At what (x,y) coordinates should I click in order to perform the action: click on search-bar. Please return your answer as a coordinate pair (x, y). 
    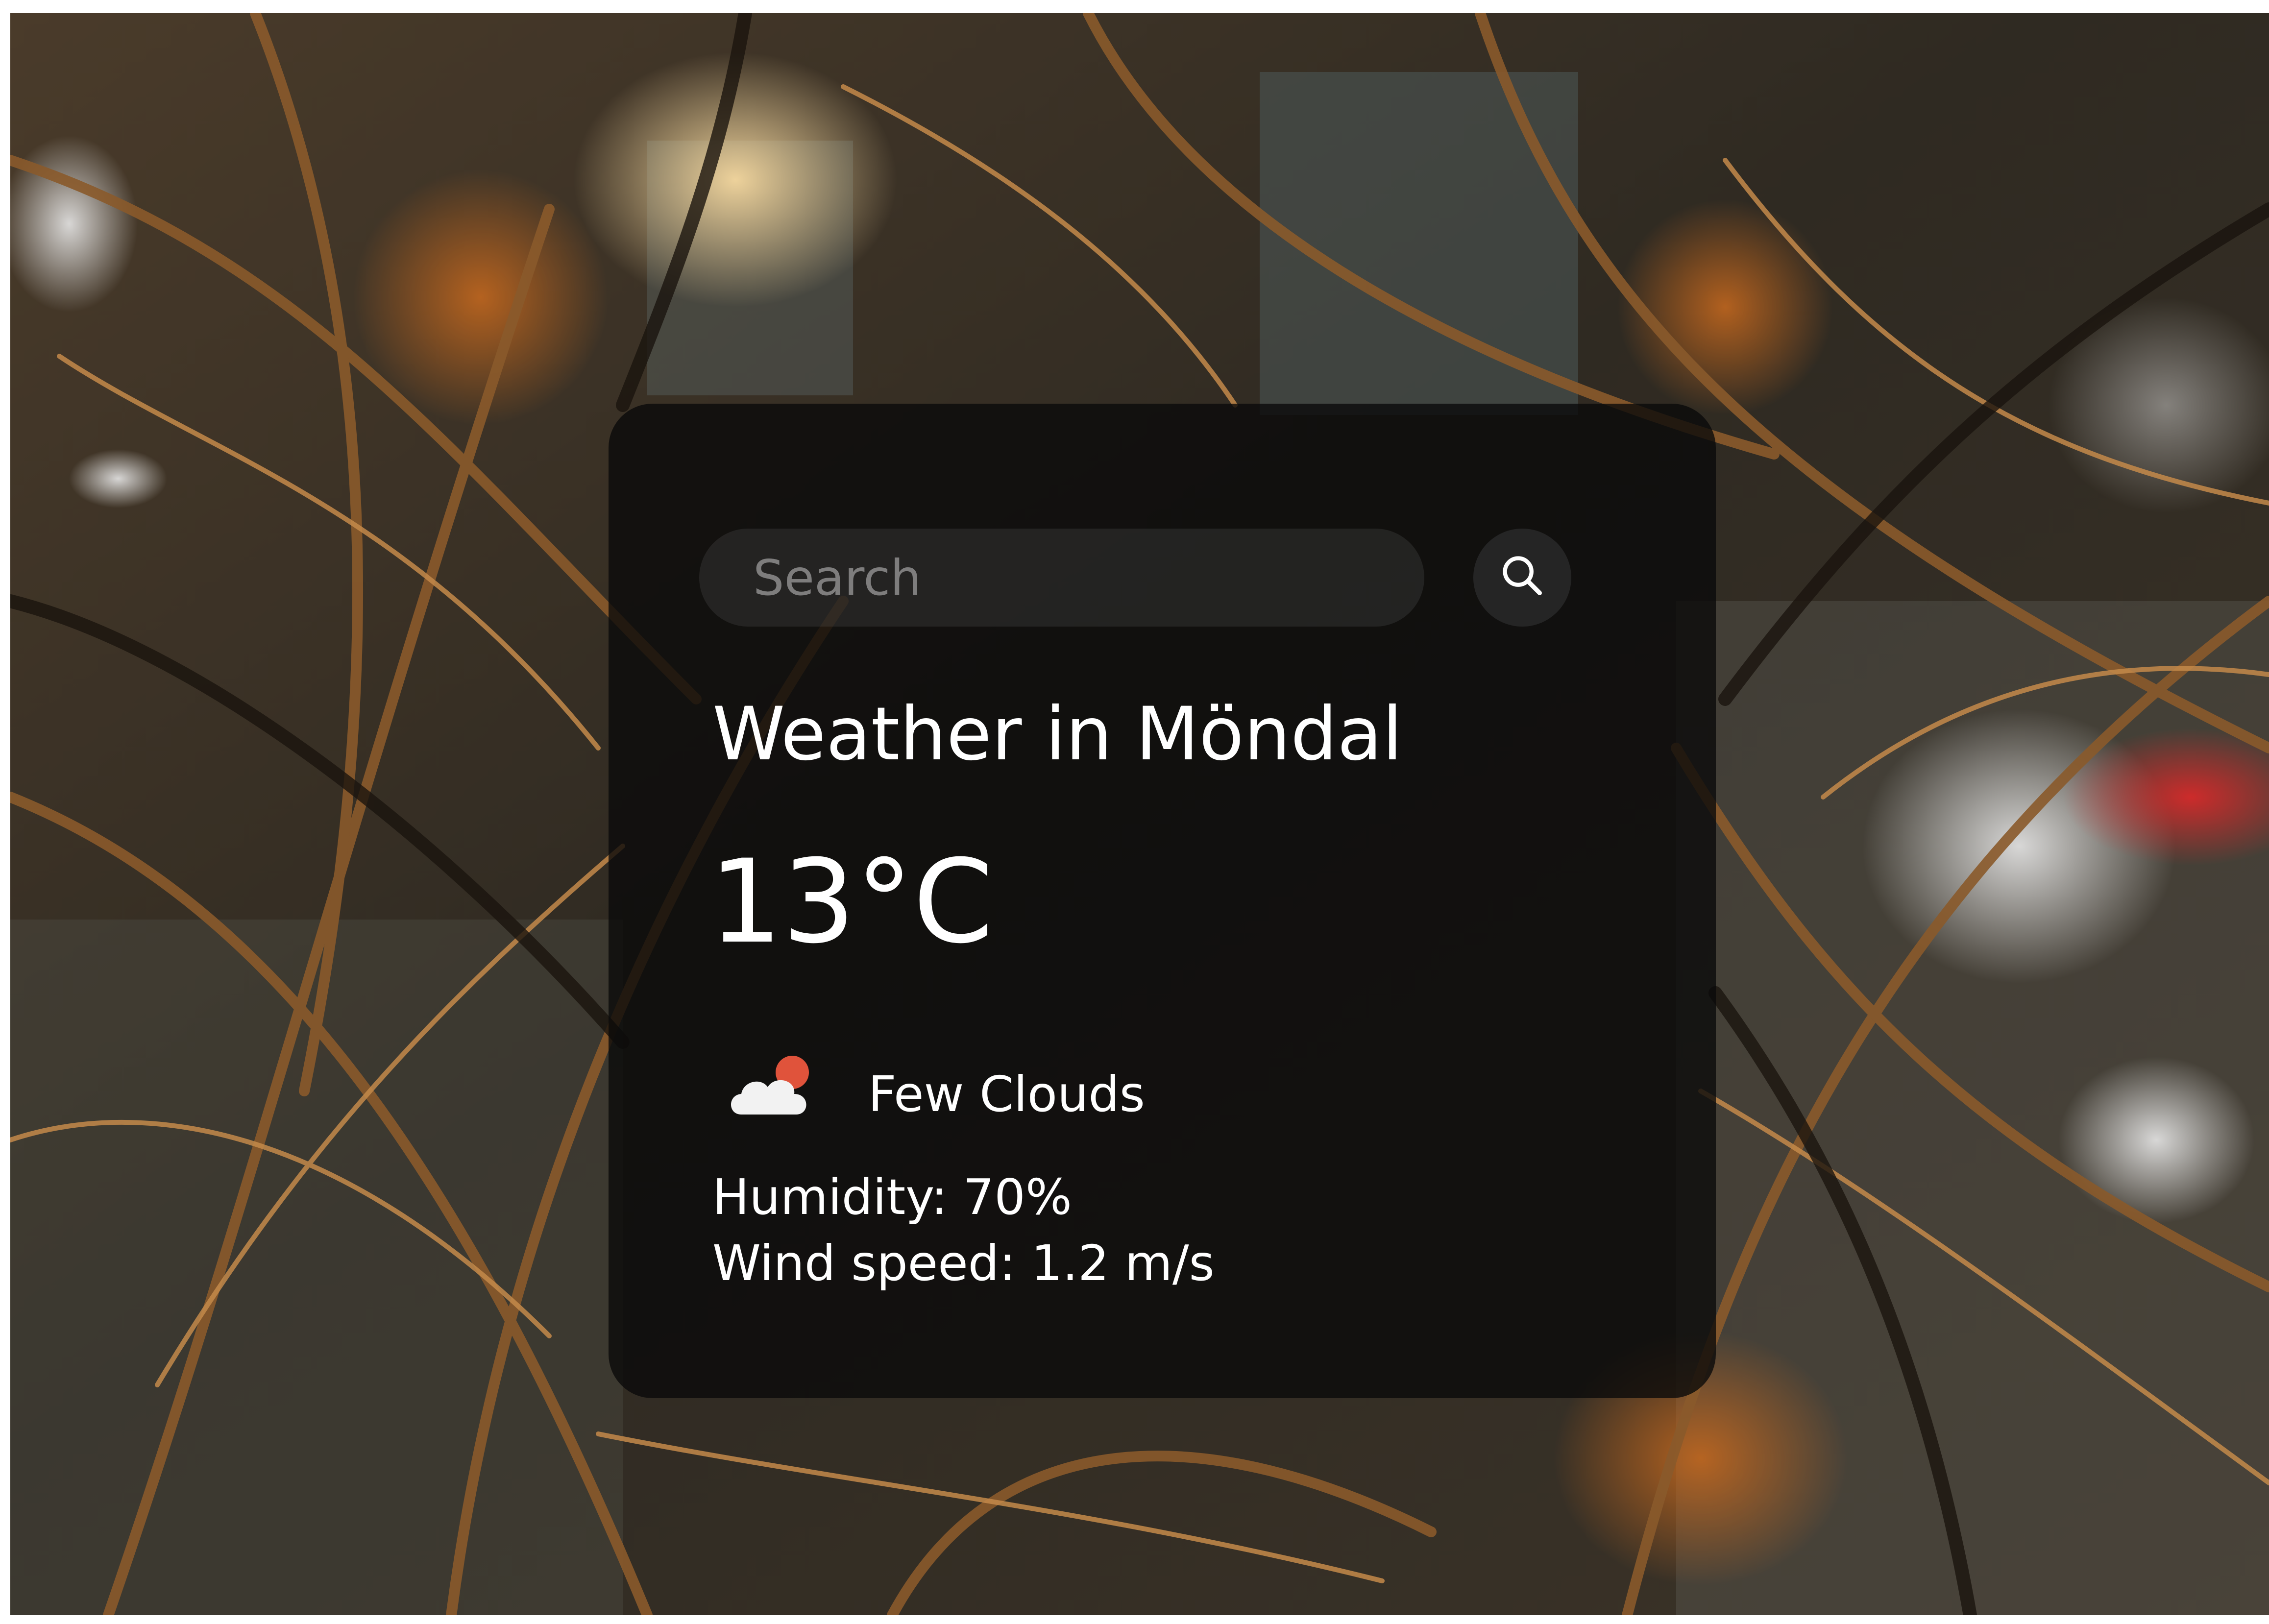
    Looking at the image, I should click on (1135, 578).